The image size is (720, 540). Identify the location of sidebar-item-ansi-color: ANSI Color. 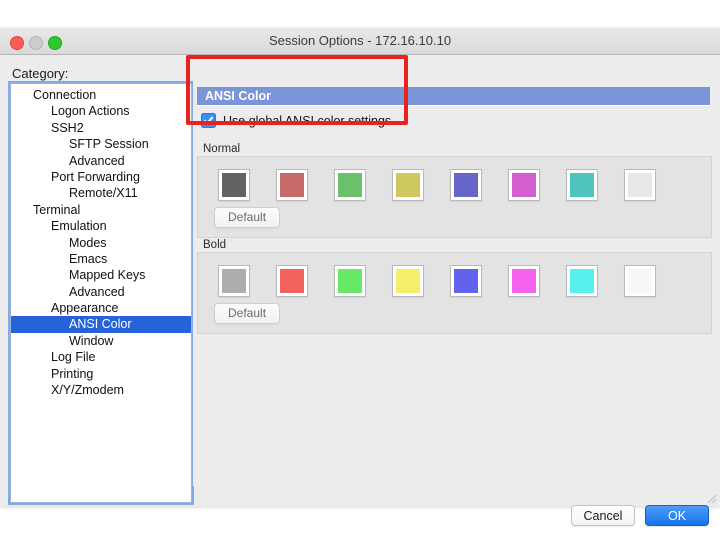
(101, 324).